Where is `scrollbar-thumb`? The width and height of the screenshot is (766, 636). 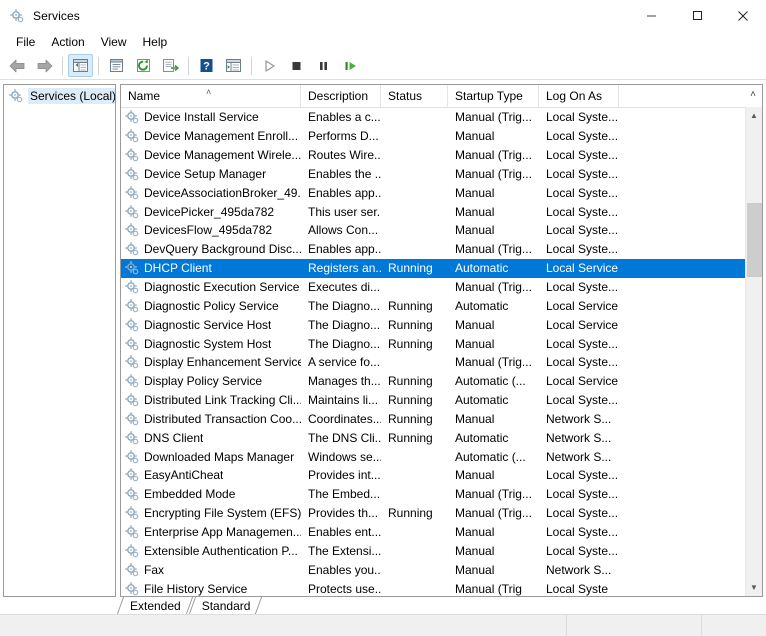
scrollbar-thumb is located at coordinates (754, 240).